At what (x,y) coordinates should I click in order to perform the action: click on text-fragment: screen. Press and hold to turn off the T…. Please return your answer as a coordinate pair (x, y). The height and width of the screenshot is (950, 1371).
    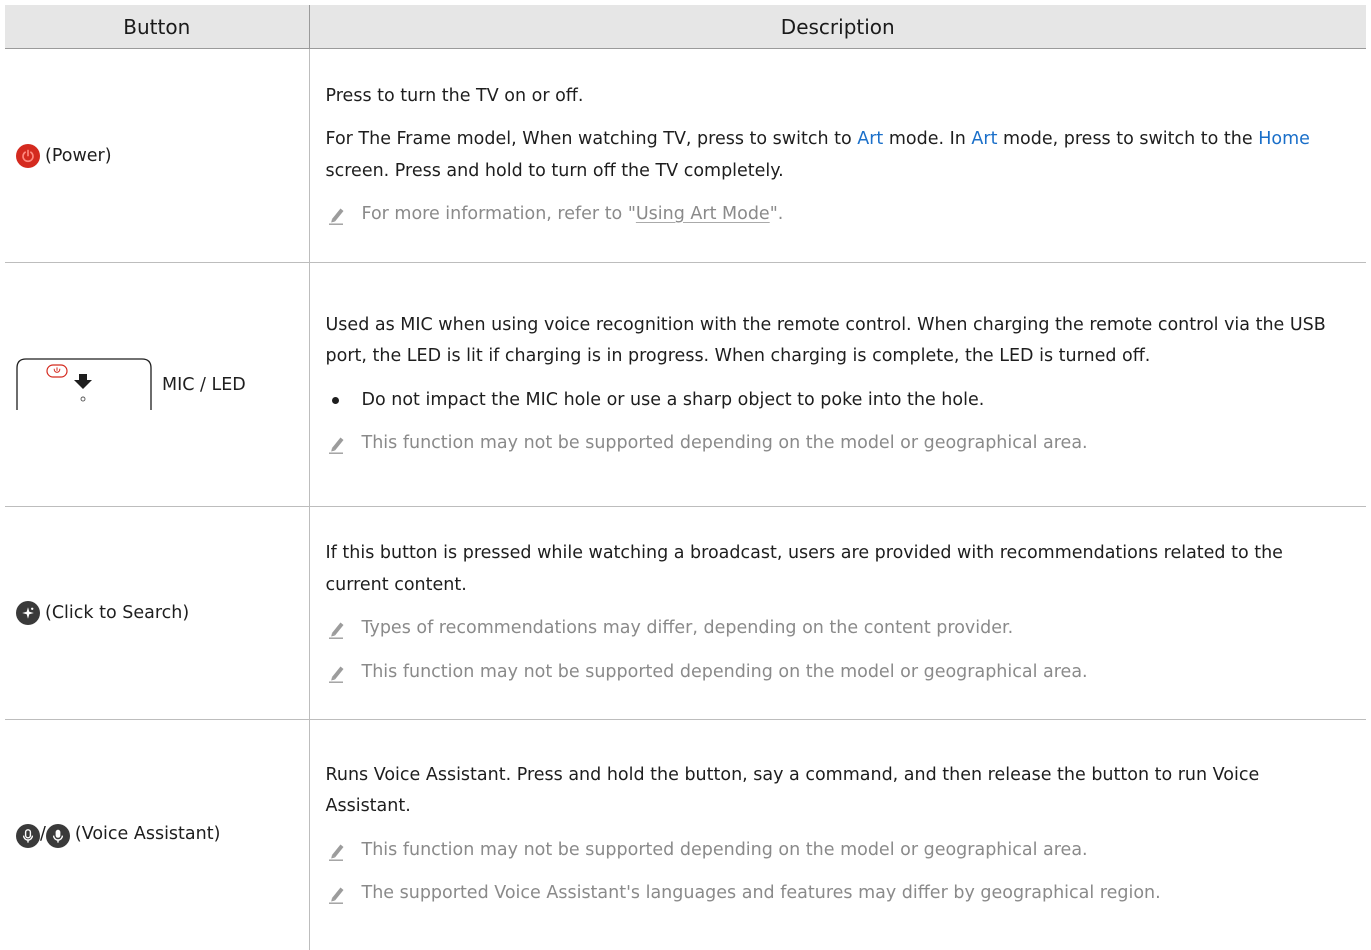
    Looking at the image, I should click on (554, 170).